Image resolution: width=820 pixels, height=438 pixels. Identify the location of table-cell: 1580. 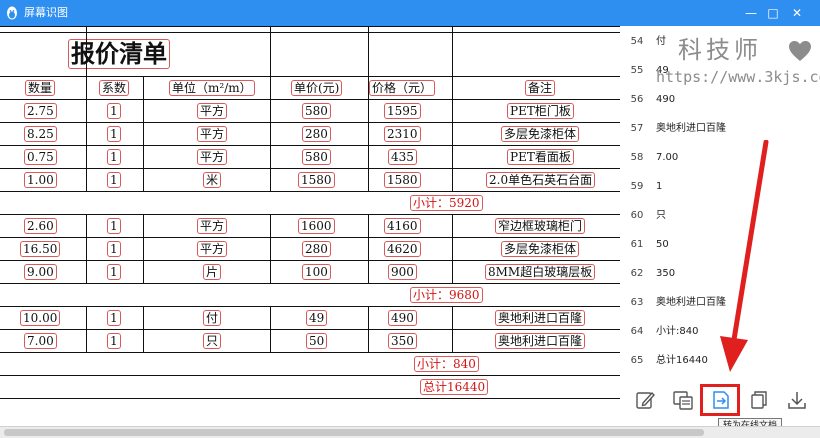
(316, 180).